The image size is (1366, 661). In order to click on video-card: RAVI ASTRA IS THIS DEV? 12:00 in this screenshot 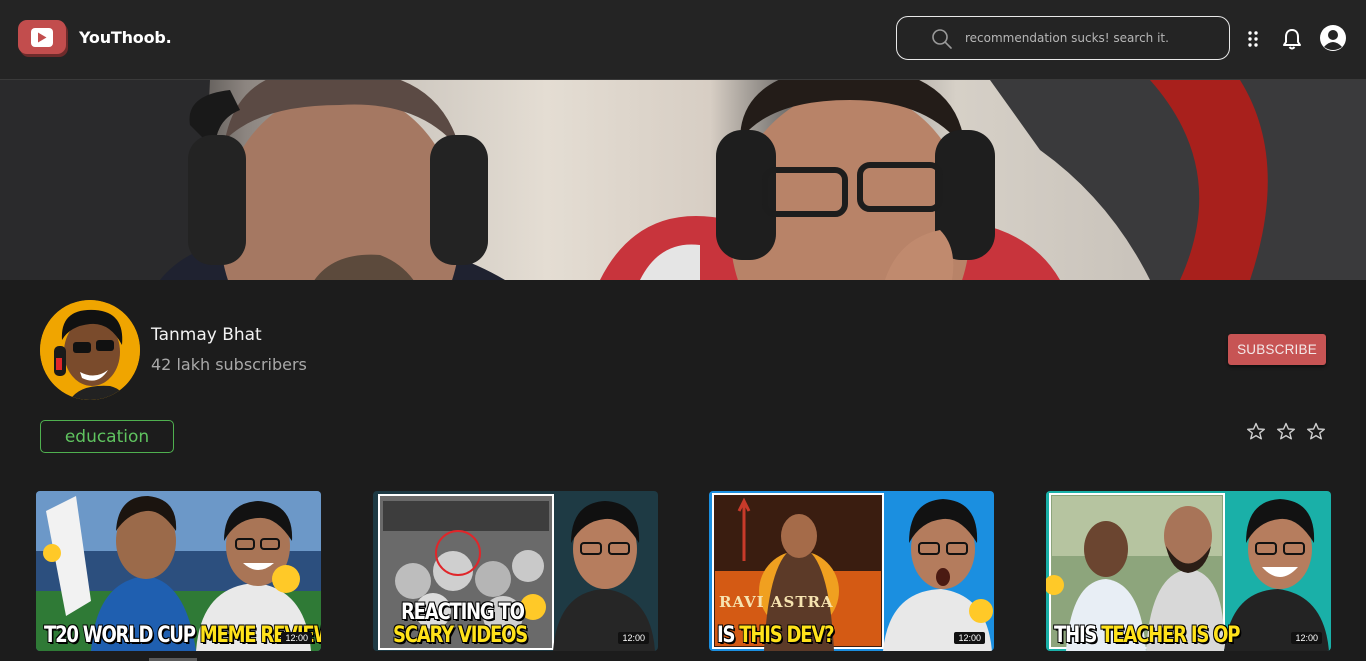, I will do `click(851, 571)`.